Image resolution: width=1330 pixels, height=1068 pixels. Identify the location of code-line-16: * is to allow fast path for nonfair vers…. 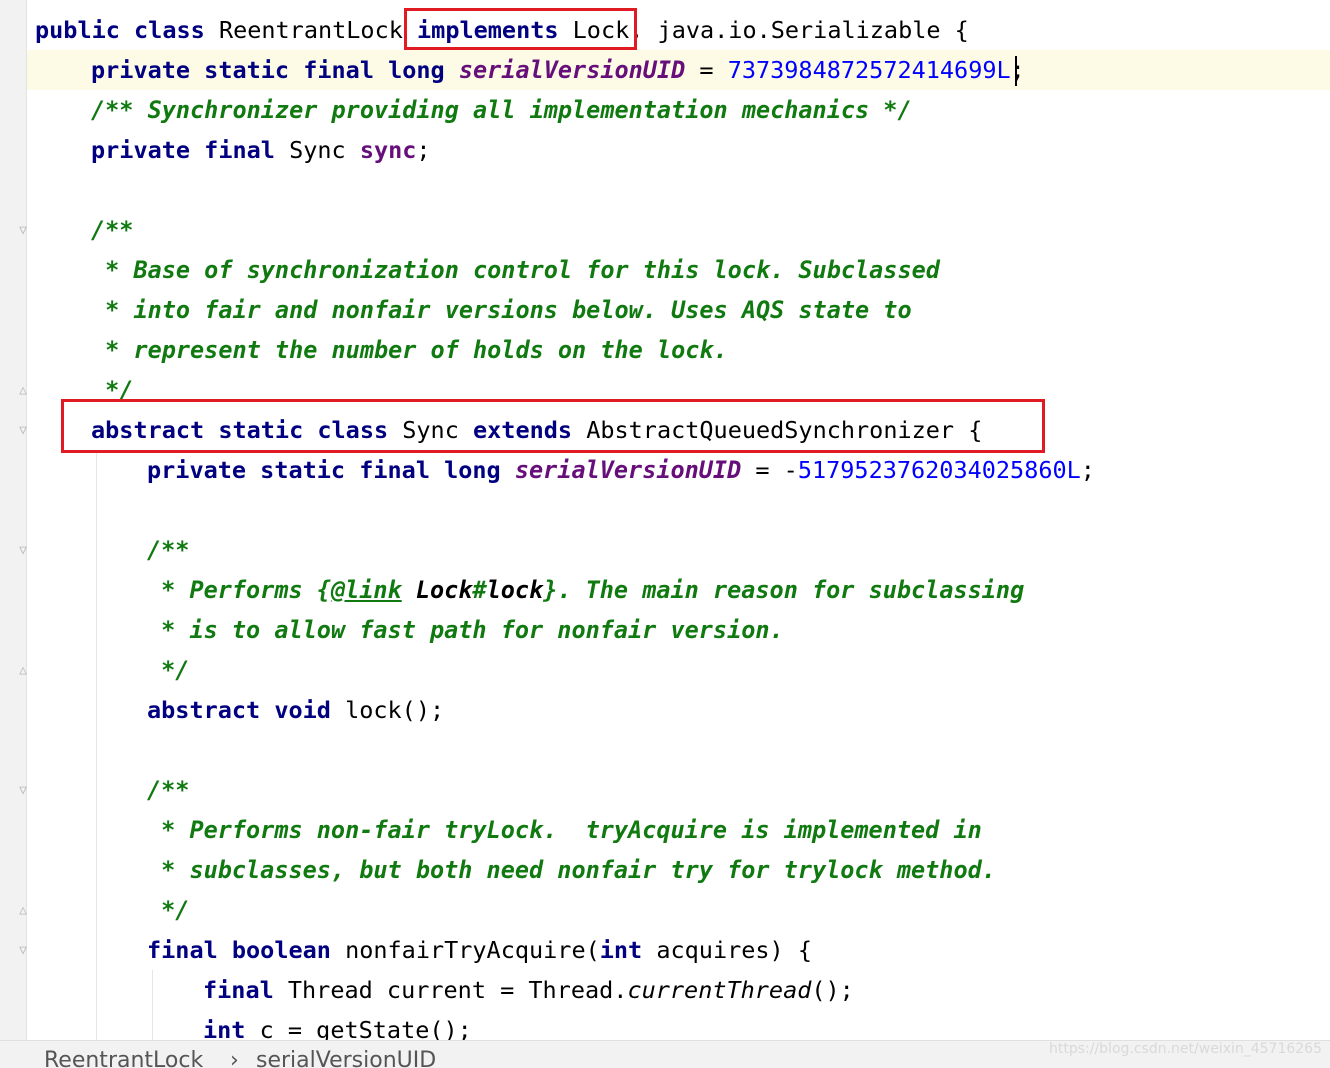
(465, 630).